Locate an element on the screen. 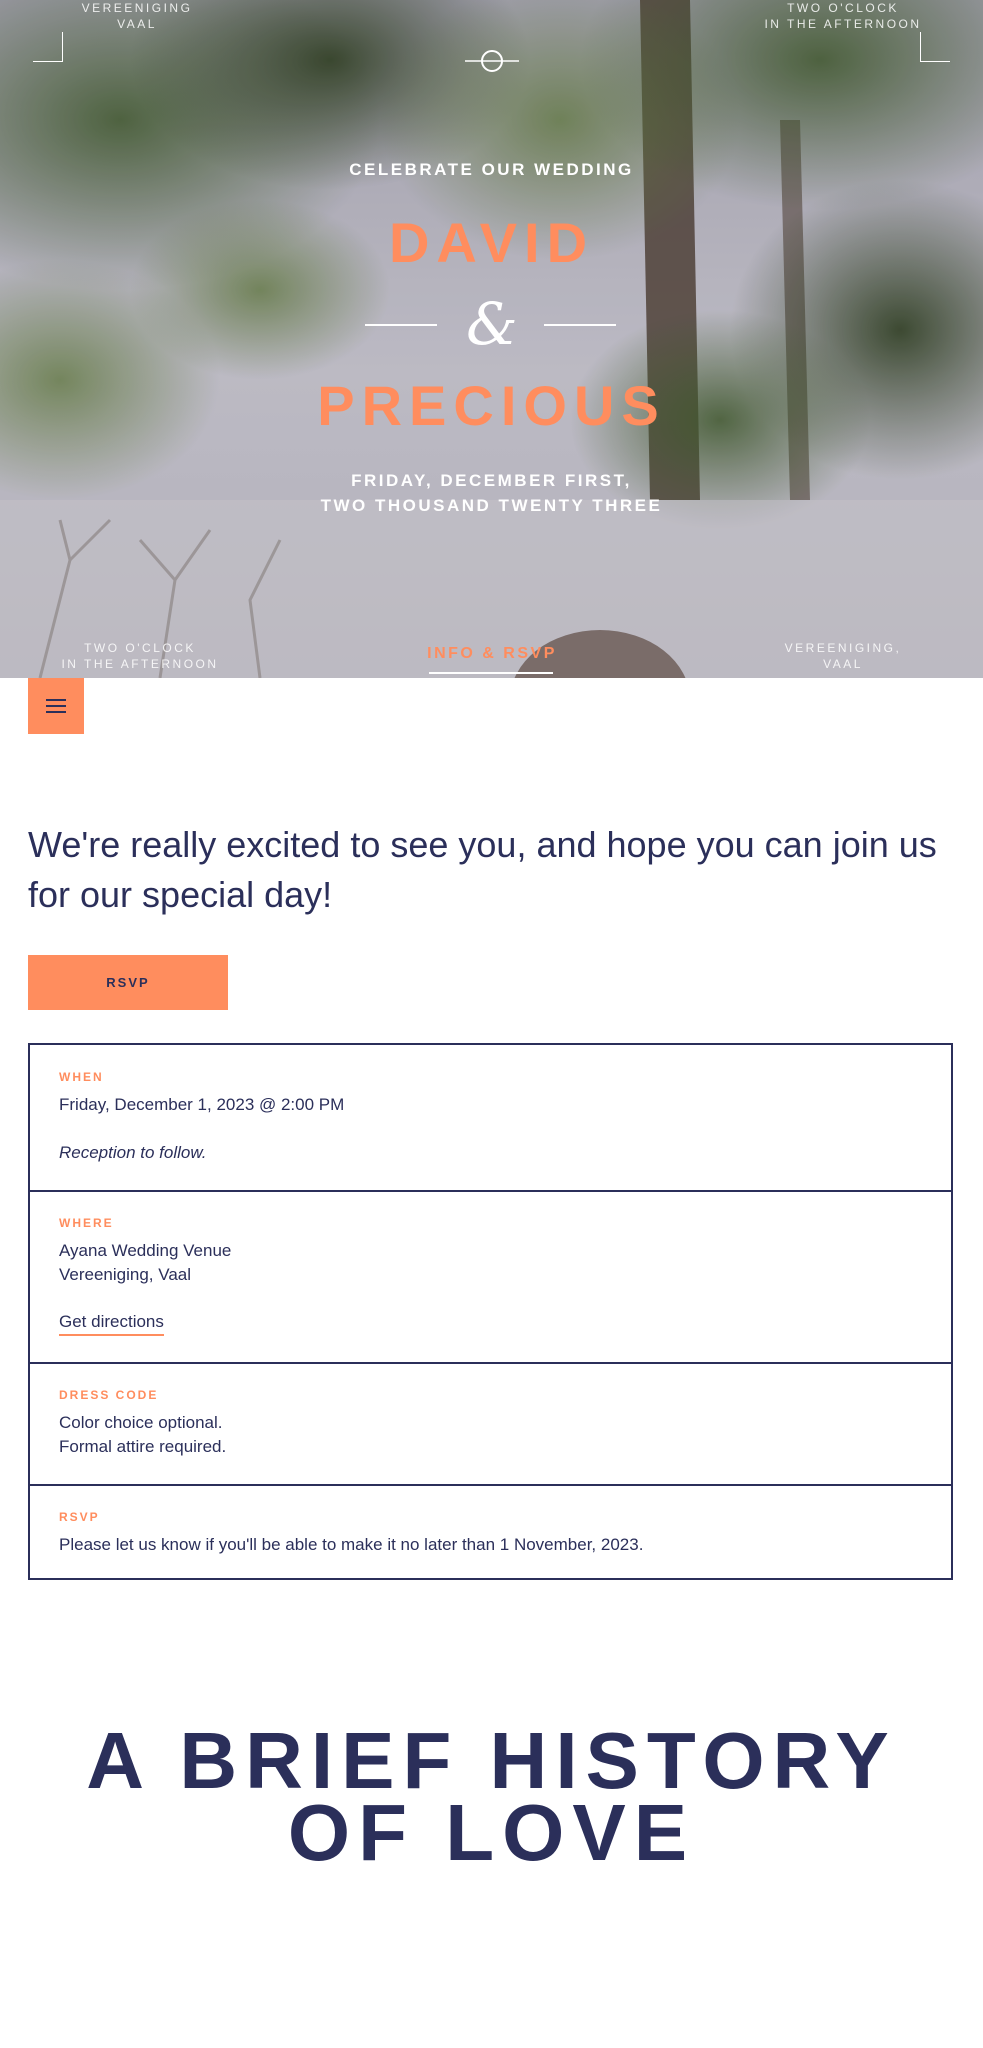 This screenshot has width=983, height=2048. top-right-corner-bracket is located at coordinates (935, 47).